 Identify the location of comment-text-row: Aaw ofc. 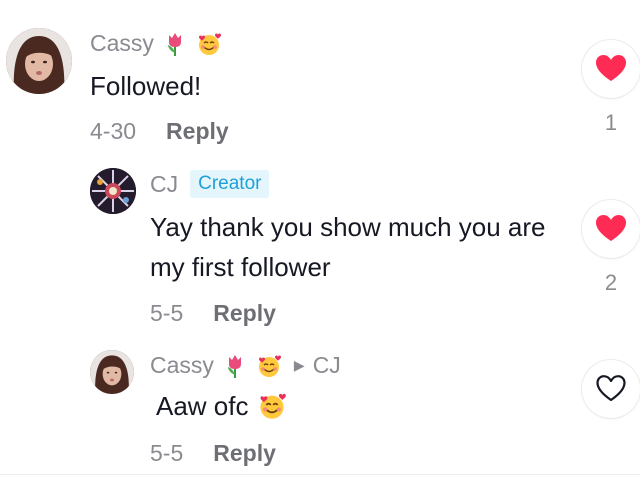
(221, 406).